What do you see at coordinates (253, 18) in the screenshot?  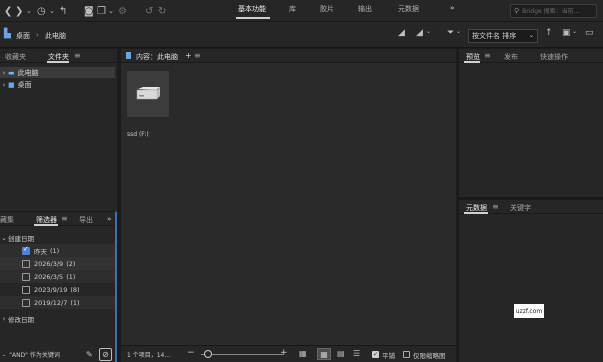 I see `active-workspace-underline` at bounding box center [253, 18].